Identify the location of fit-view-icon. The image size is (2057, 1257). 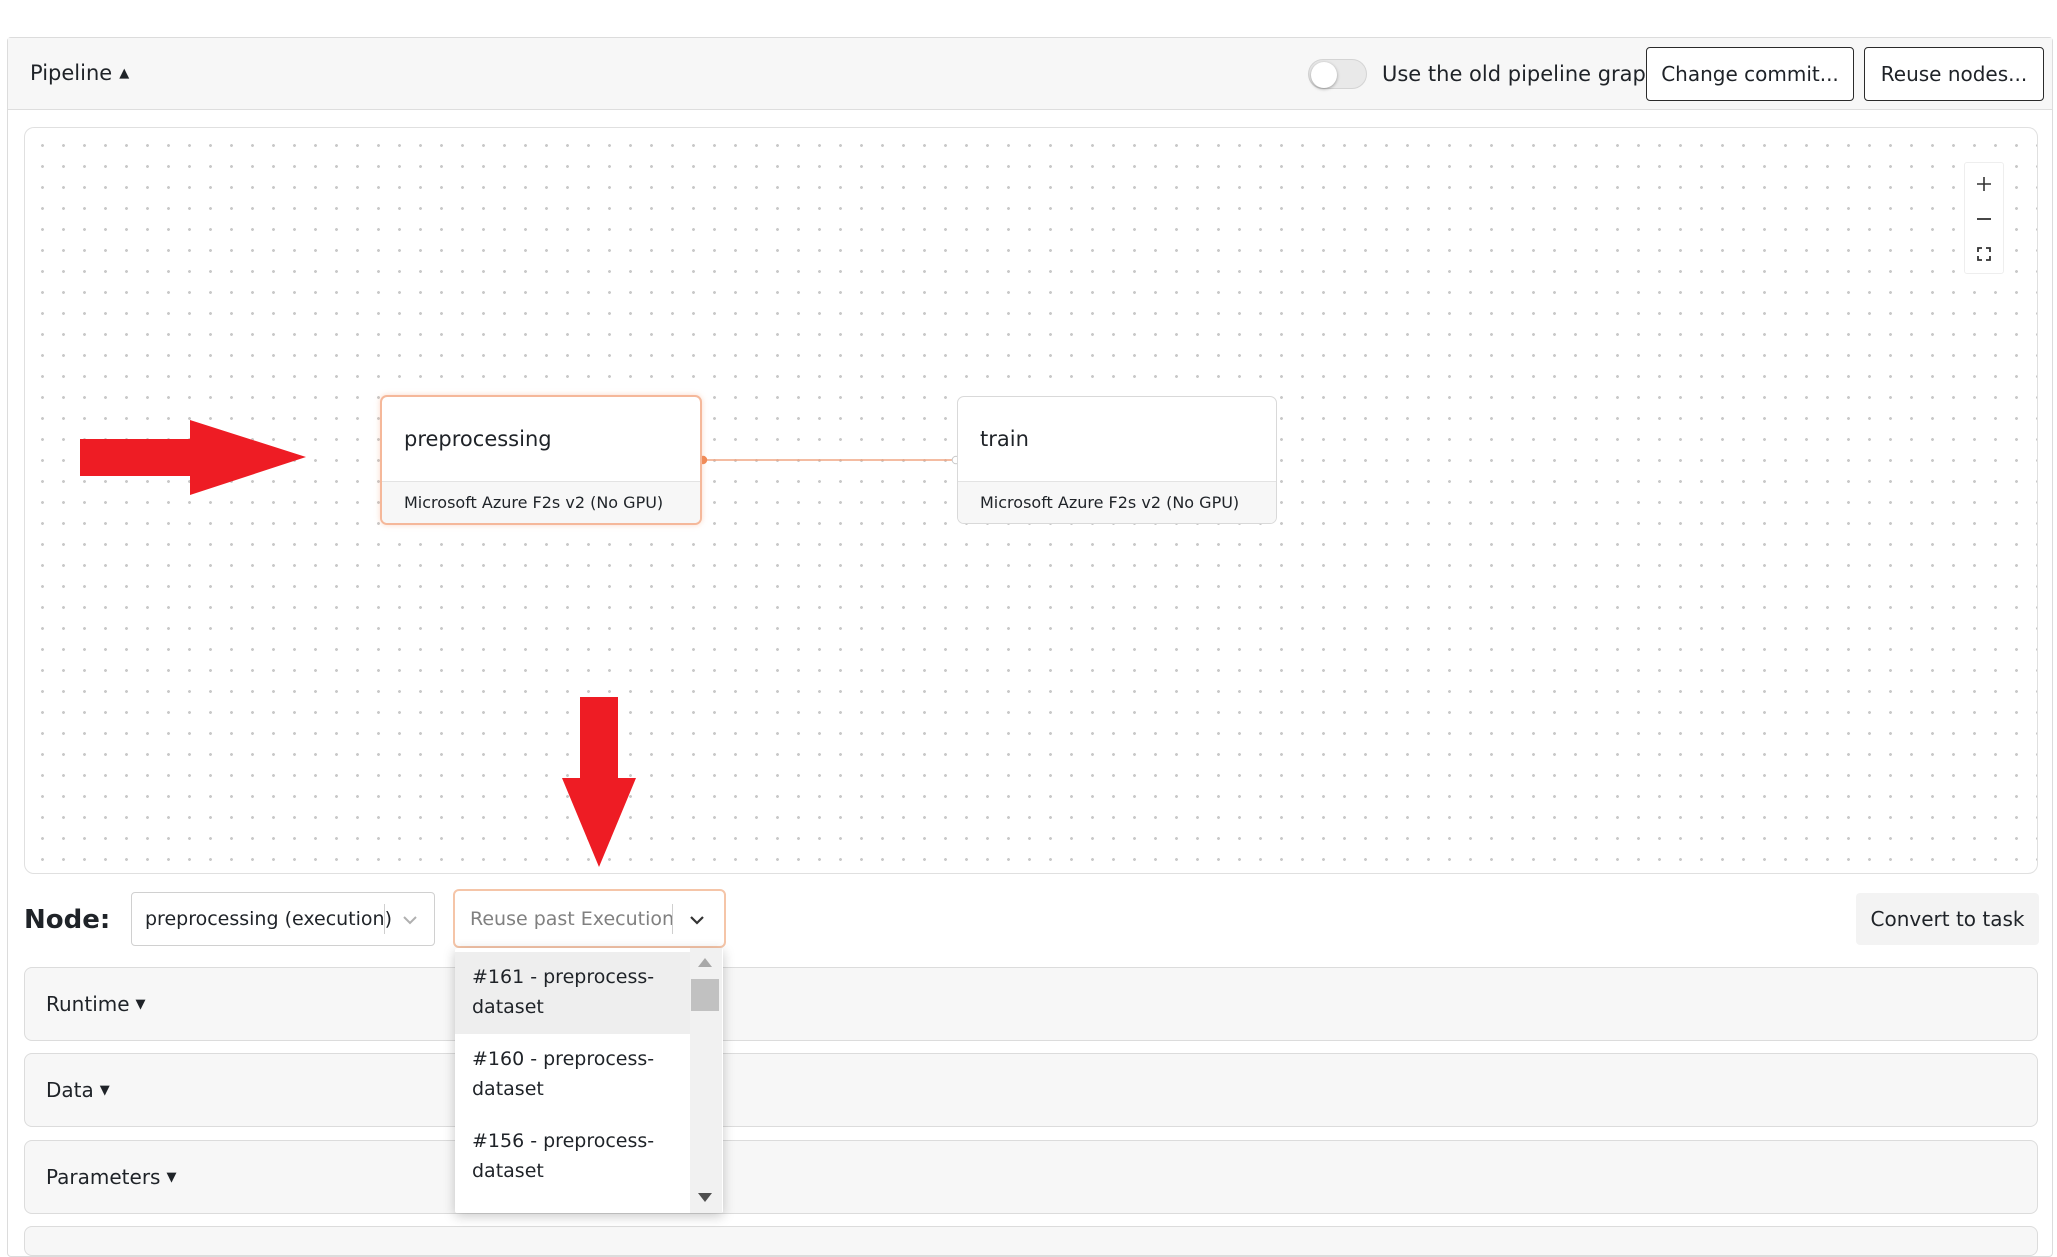
(1984, 254).